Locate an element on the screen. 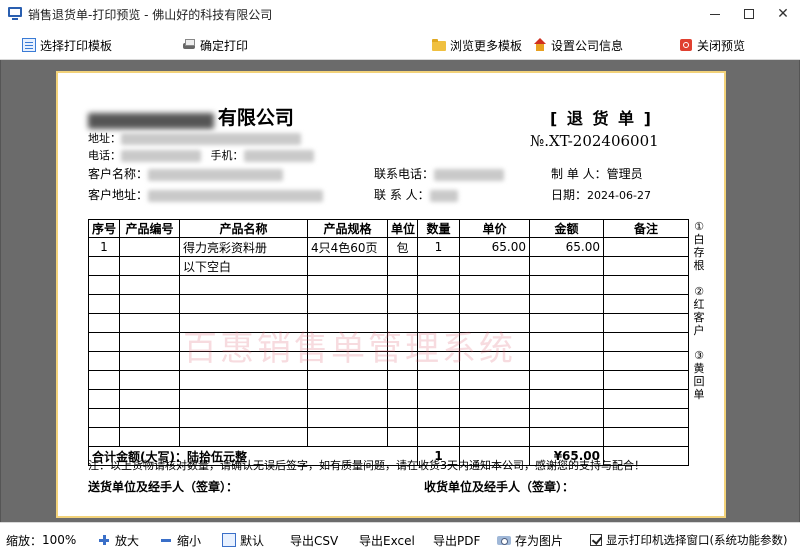 This screenshot has height=554, width=800. zoom-in-button: 放大 is located at coordinates (118, 540).